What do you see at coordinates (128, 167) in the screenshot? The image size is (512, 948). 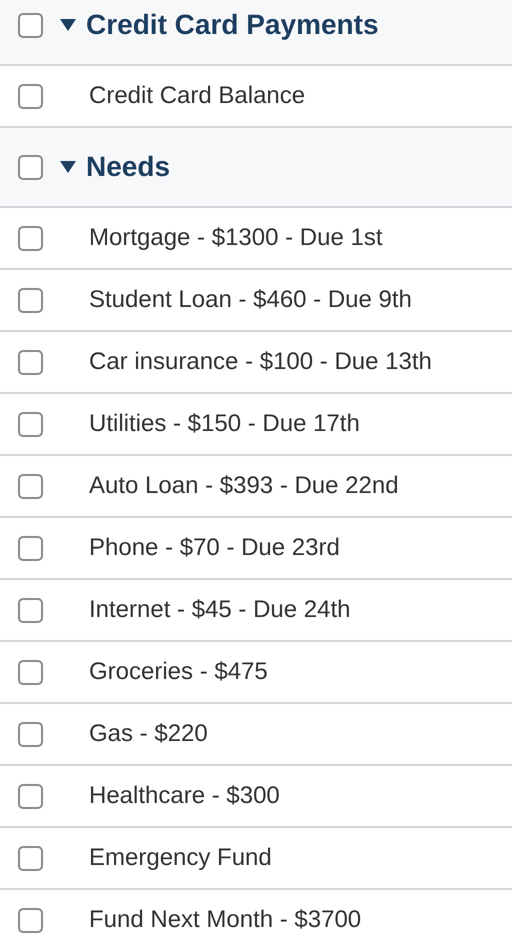 I see `group-title: Needs` at bounding box center [128, 167].